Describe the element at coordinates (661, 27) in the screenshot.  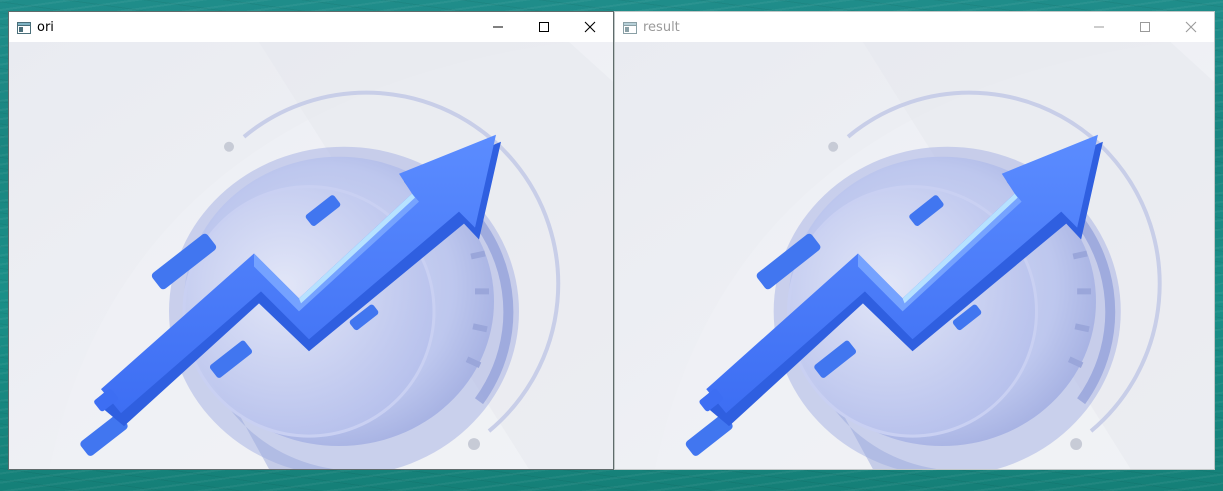
I see `window-title: result` at that location.